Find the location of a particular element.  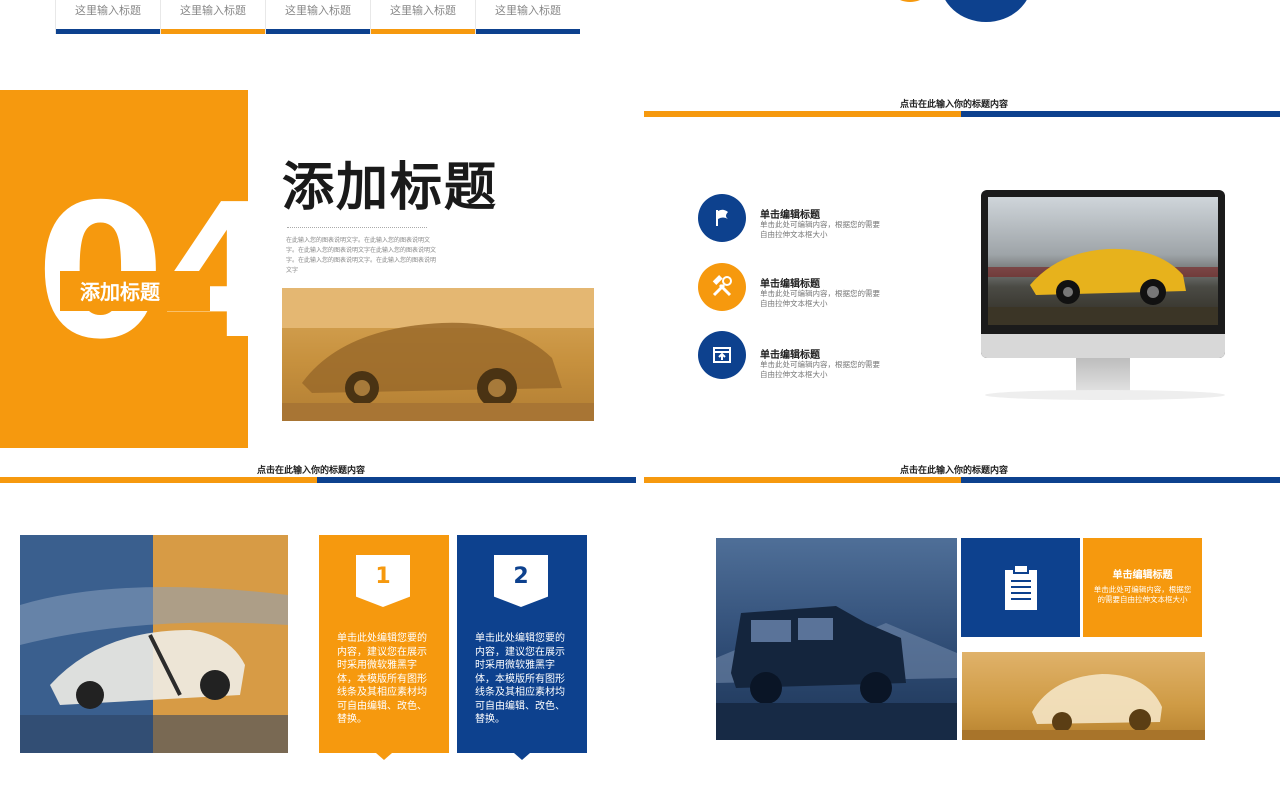

monitor-chin is located at coordinates (1103, 346).